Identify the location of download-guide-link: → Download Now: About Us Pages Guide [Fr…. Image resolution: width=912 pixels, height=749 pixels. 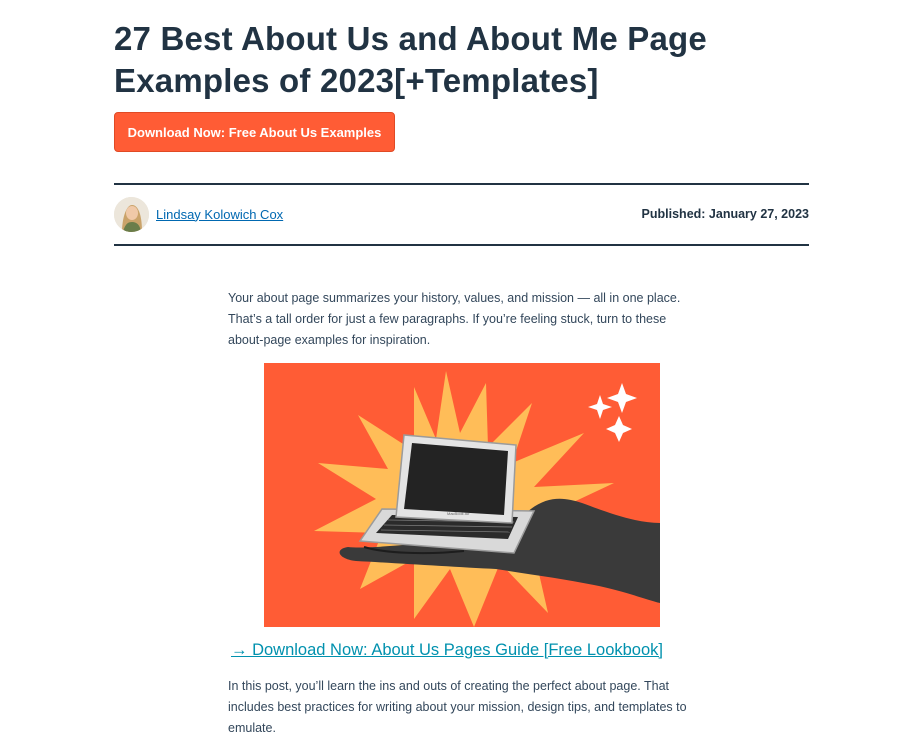
(447, 650).